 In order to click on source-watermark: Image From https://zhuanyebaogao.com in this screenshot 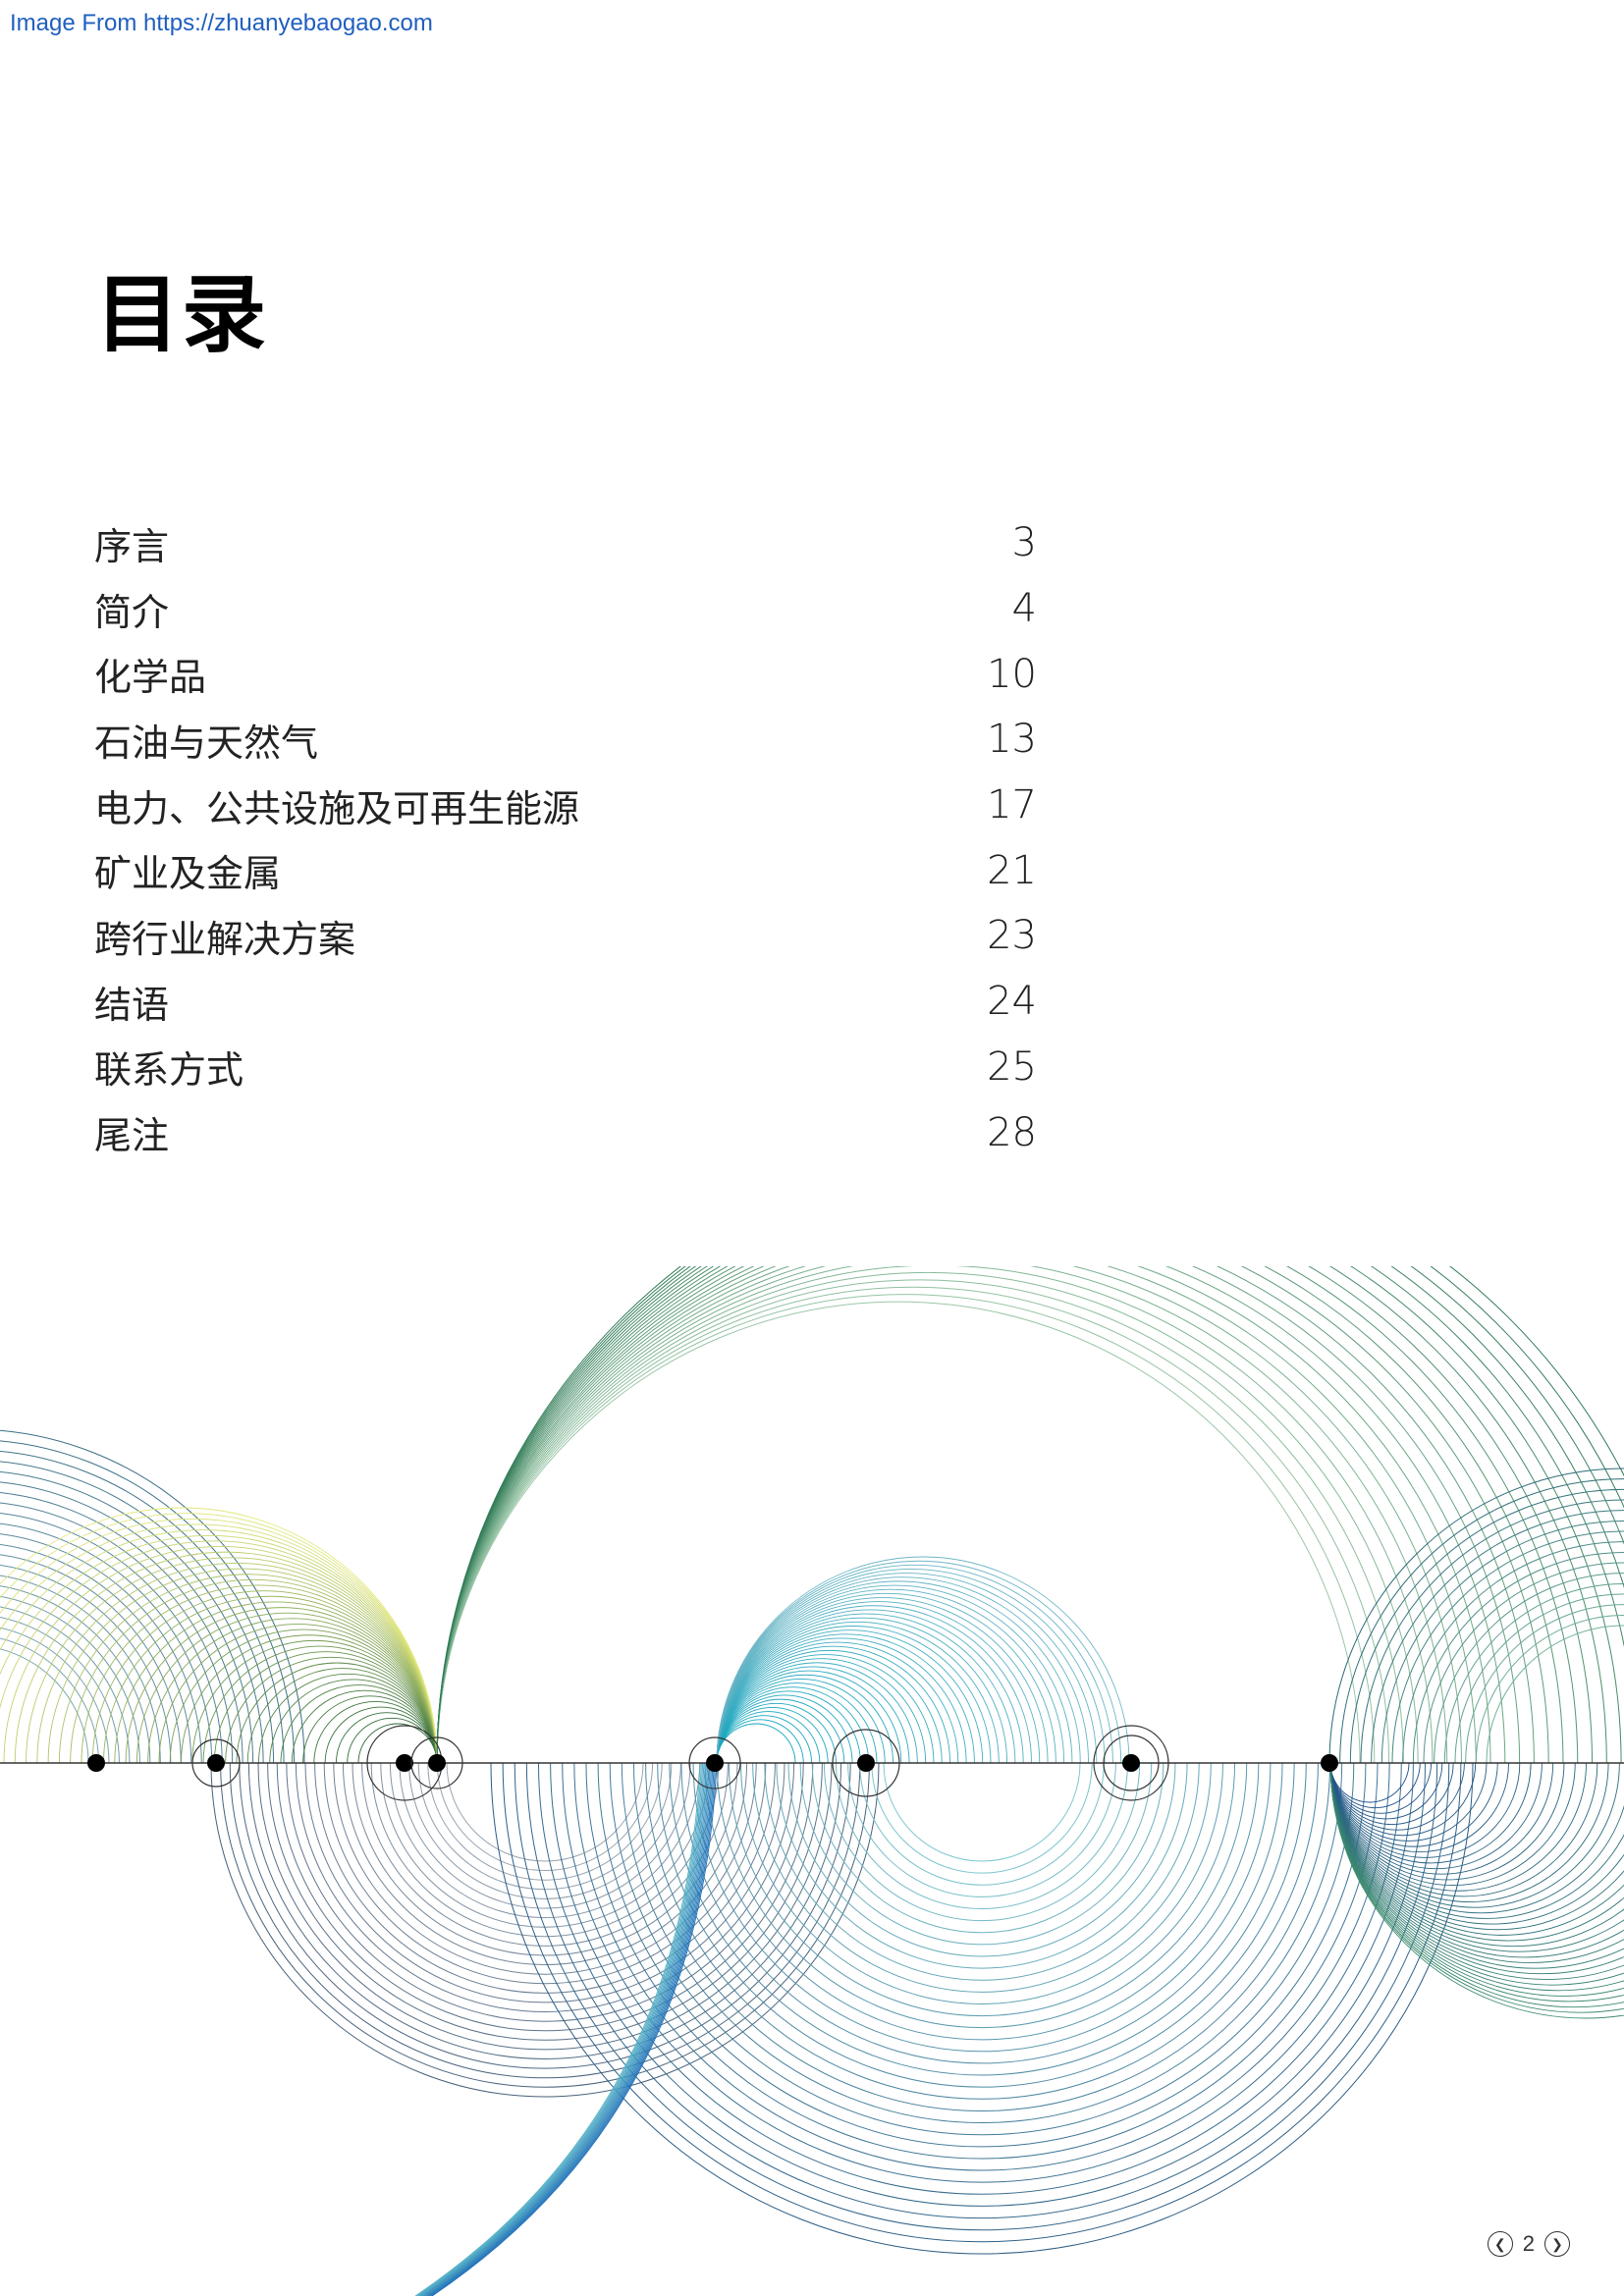, I will do `click(221, 23)`.